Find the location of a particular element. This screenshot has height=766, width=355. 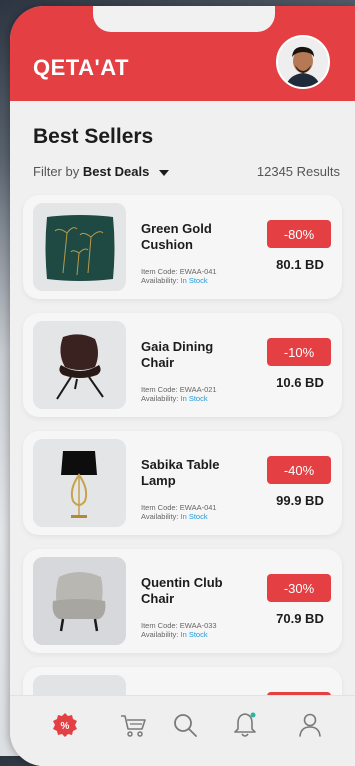

cart-icon is located at coordinates (133, 726).